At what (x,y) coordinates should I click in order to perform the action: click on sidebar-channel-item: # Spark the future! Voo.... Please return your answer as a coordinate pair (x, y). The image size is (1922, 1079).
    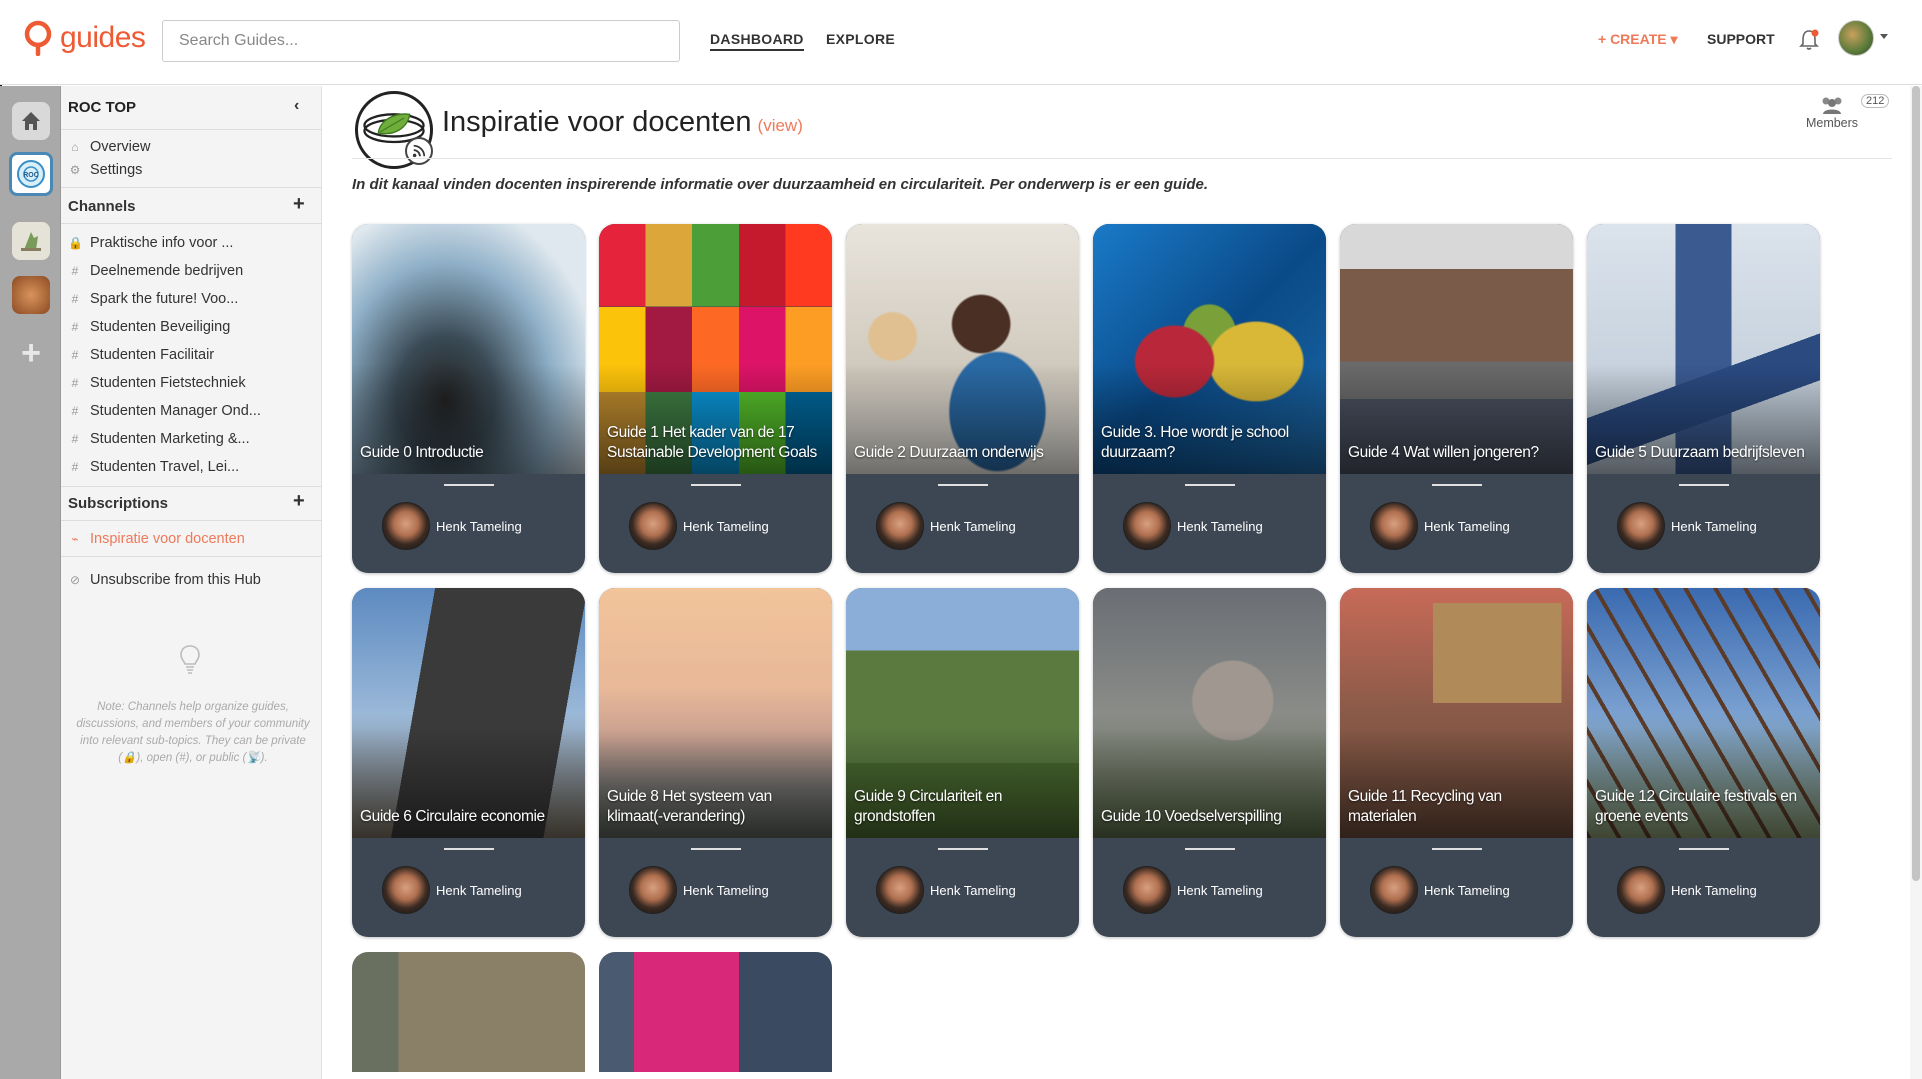
    Looking at the image, I should click on (153, 299).